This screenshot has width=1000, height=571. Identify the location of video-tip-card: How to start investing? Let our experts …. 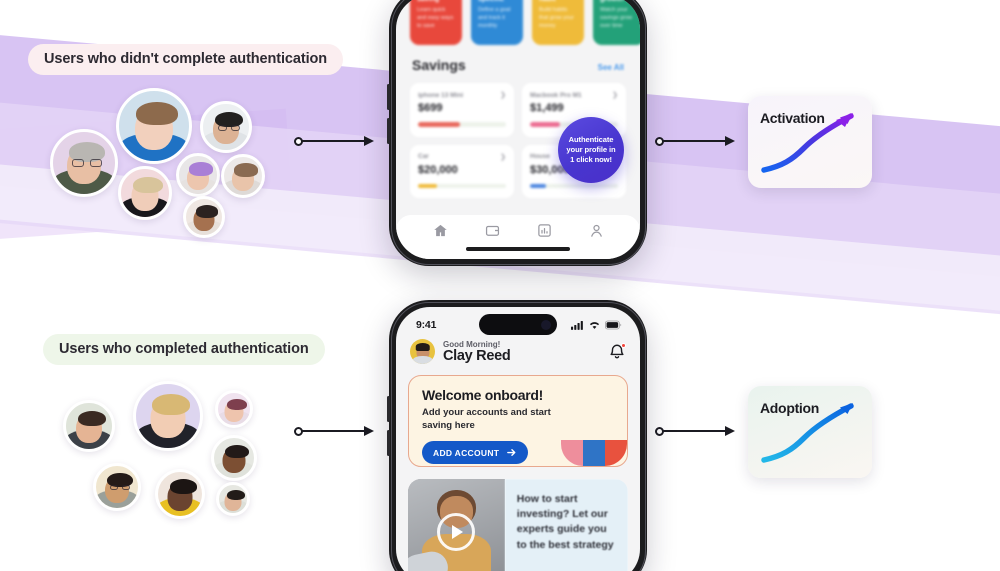
(518, 525).